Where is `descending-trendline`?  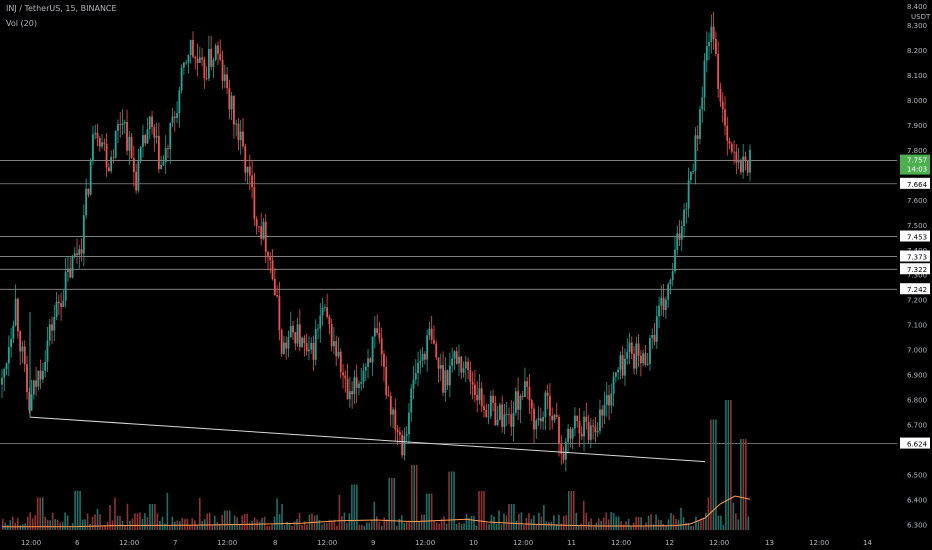
descending-trendline is located at coordinates (367, 439).